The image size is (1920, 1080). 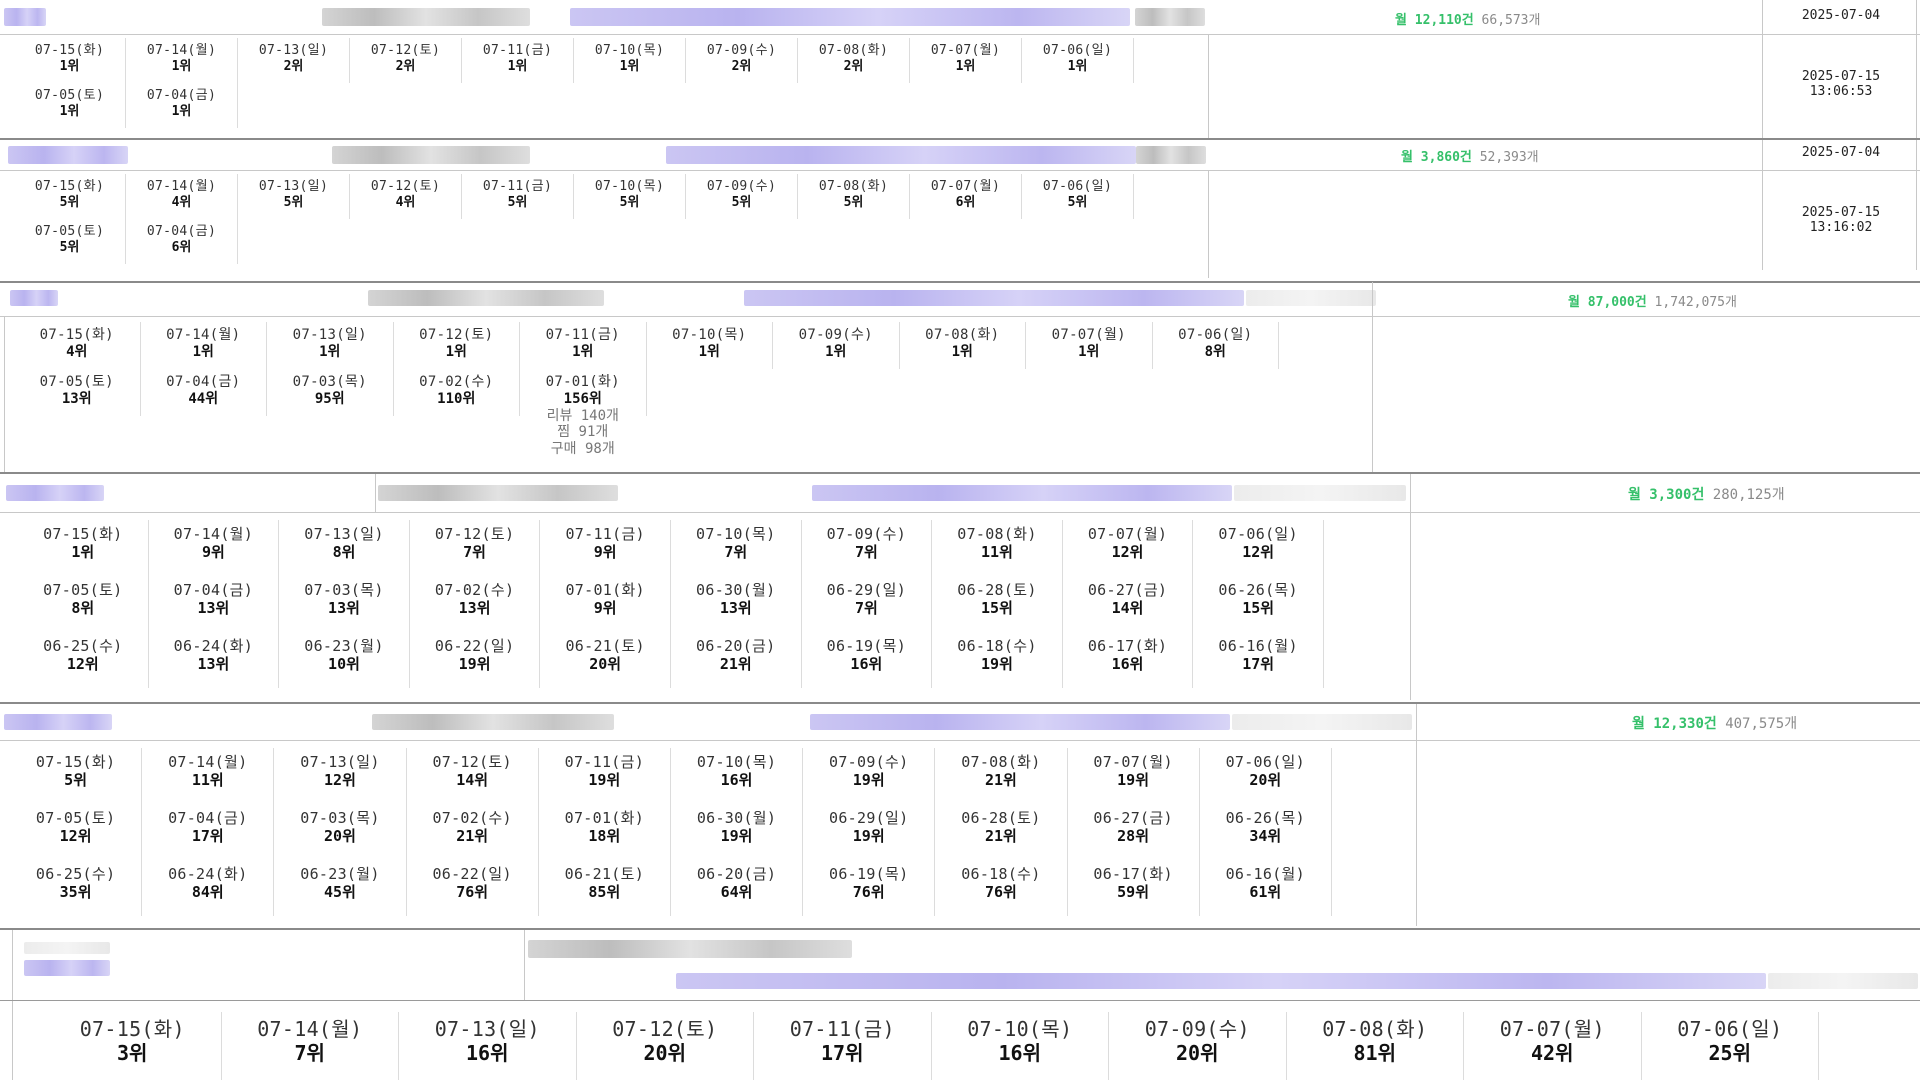 What do you see at coordinates (472, 874) in the screenshot?
I see `rank-date: 06-22(일)` at bounding box center [472, 874].